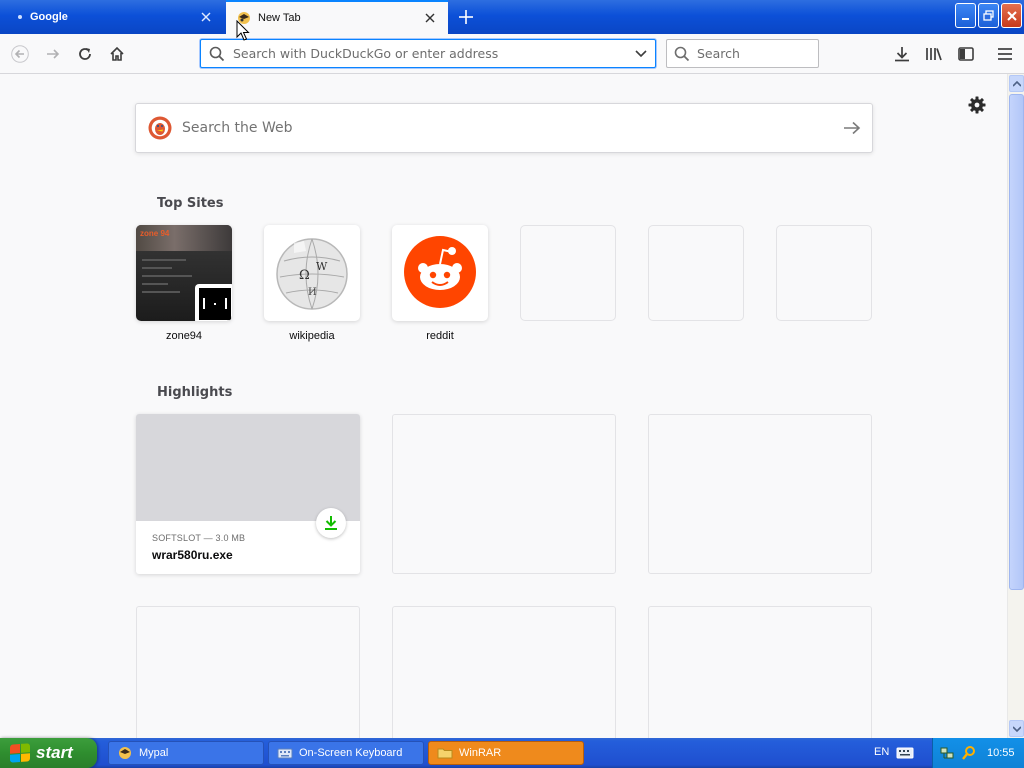  I want to click on forward-arrow-icon, so click(53, 54).